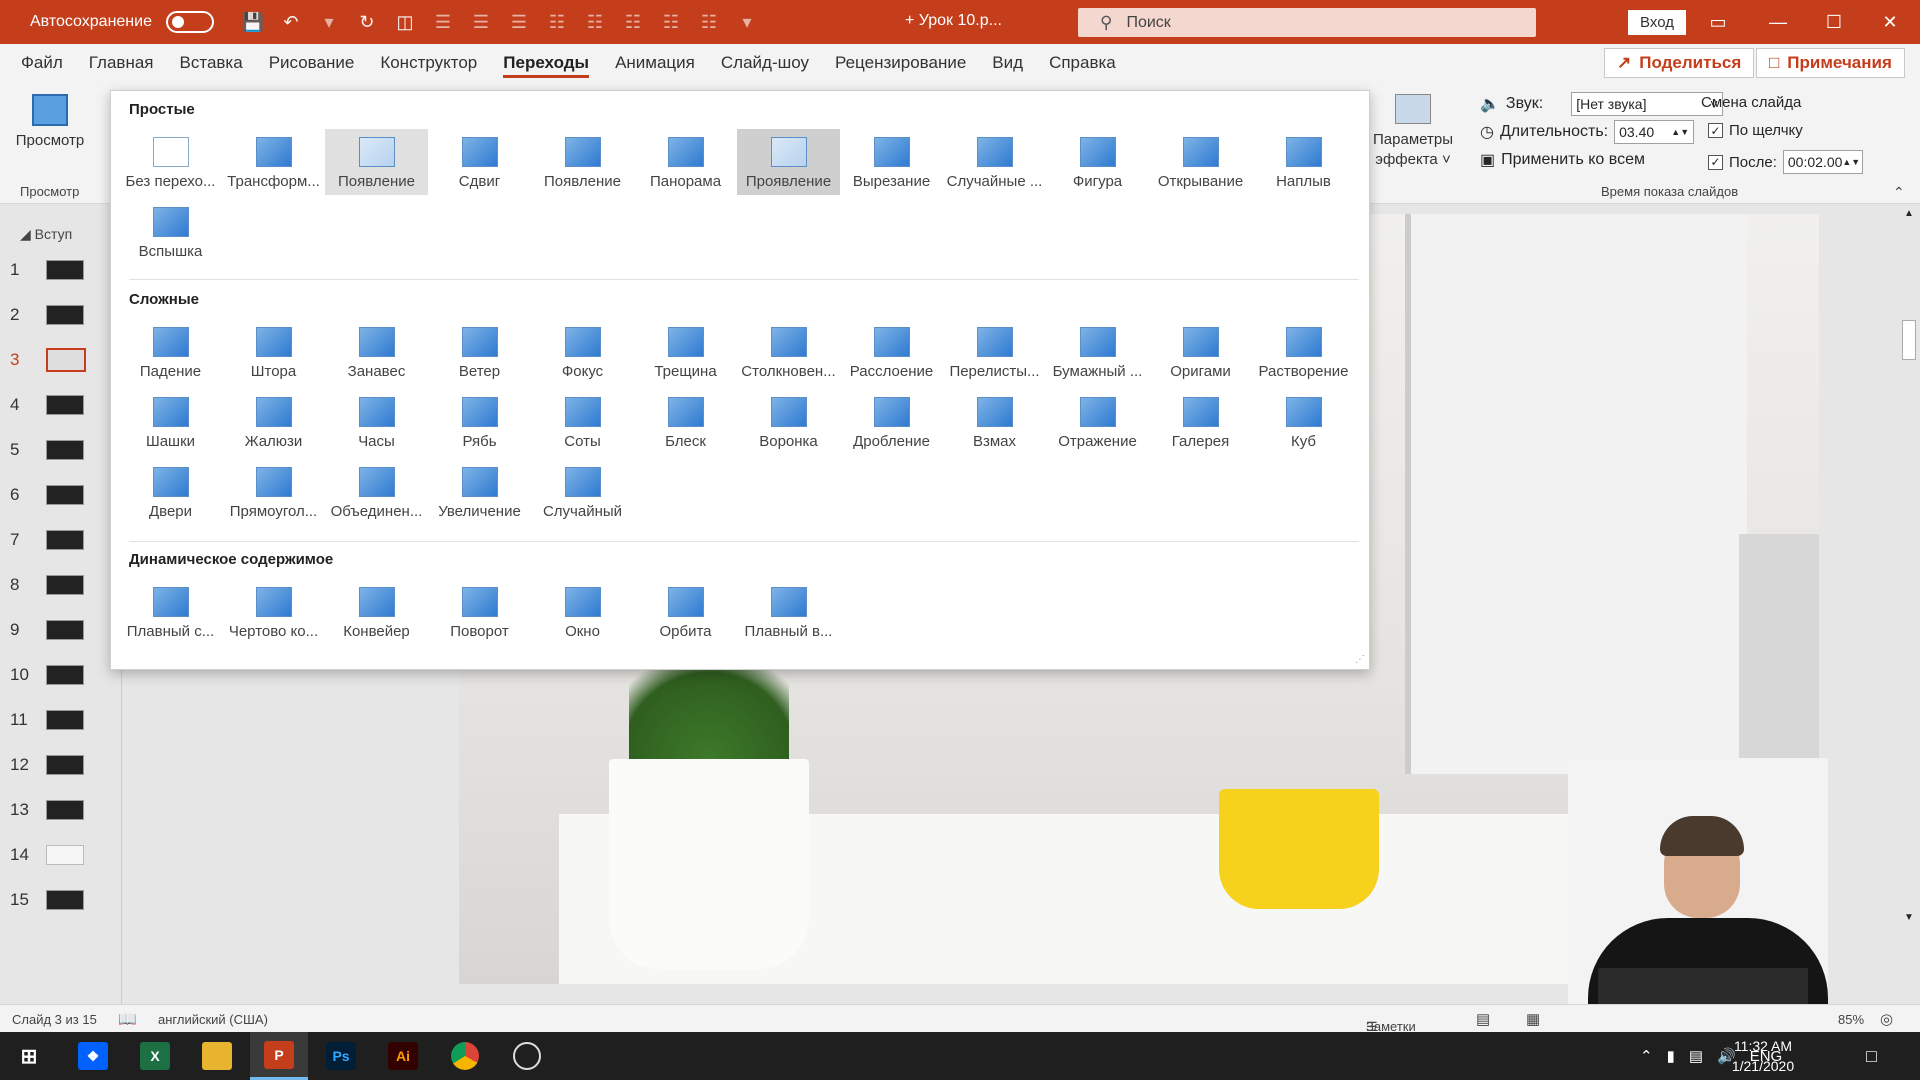 This screenshot has height=1080, width=1920. What do you see at coordinates (582, 492) in the screenshot?
I see `transition-item: Случайный` at bounding box center [582, 492].